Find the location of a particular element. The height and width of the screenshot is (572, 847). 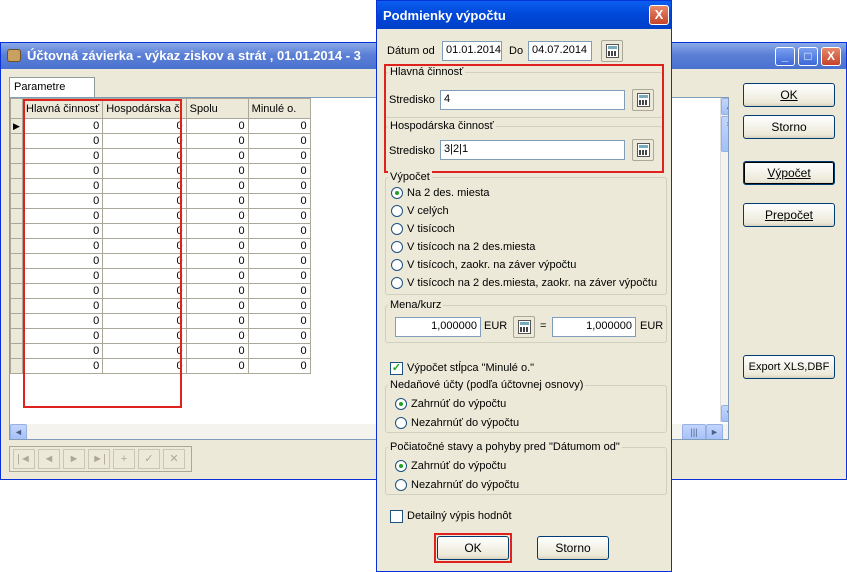

col-minule: Minulé o. is located at coordinates (279, 108).